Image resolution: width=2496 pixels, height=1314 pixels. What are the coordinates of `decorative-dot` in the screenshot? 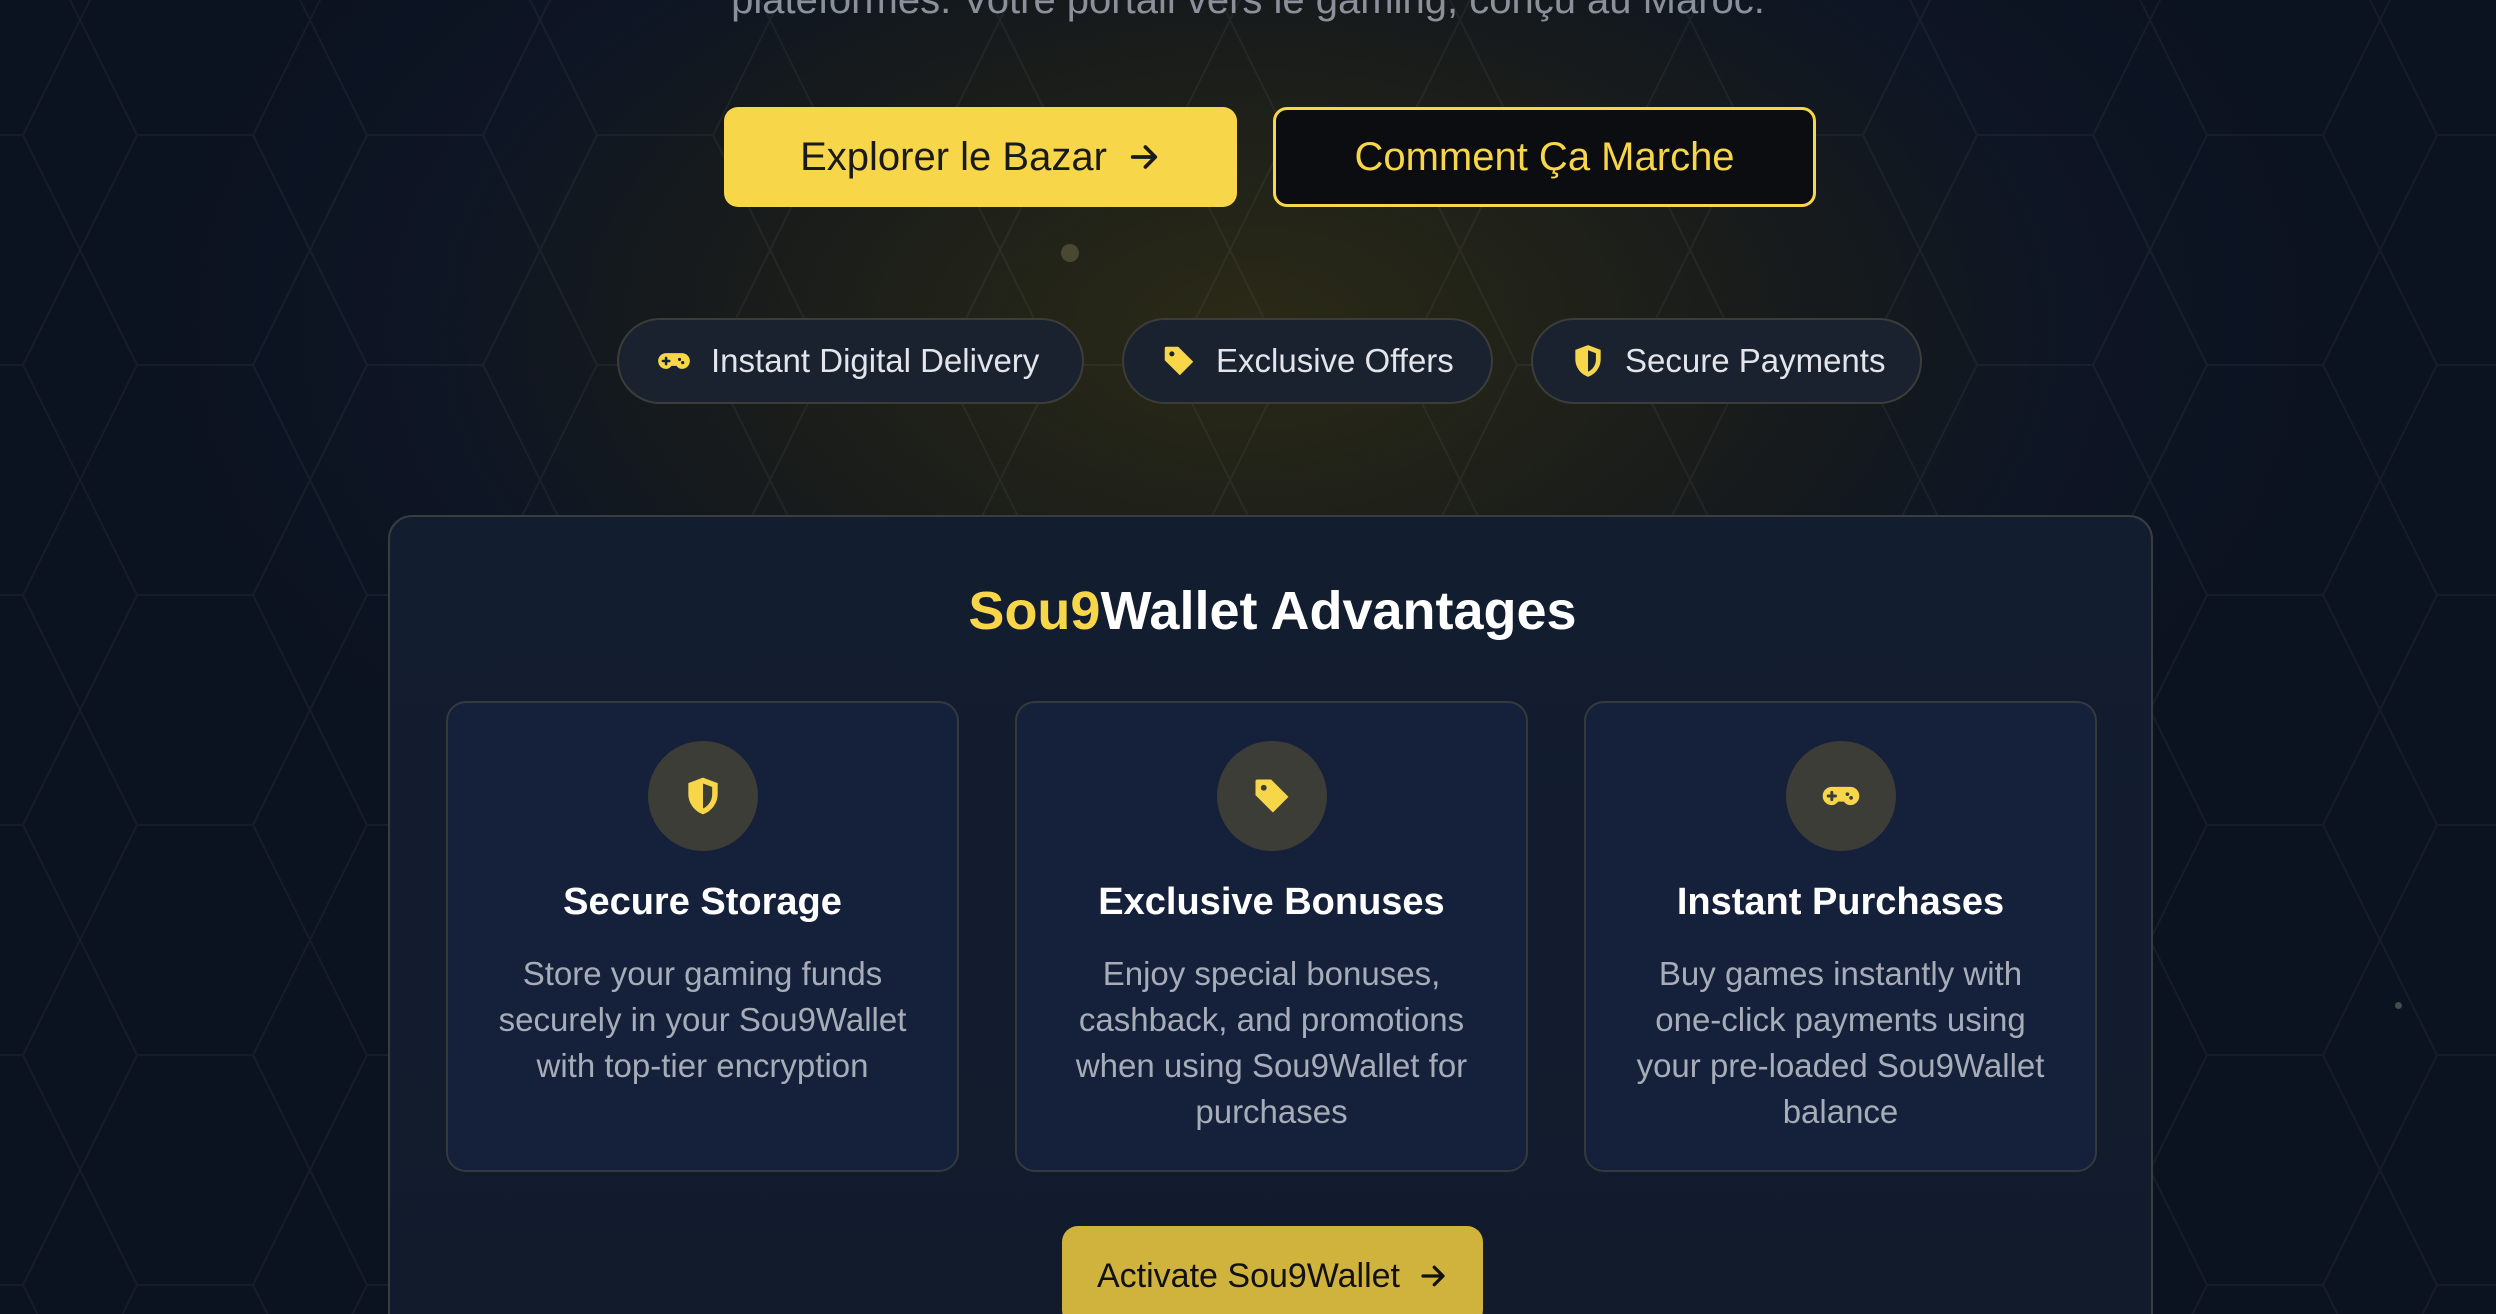 It's located at (2398, 1005).